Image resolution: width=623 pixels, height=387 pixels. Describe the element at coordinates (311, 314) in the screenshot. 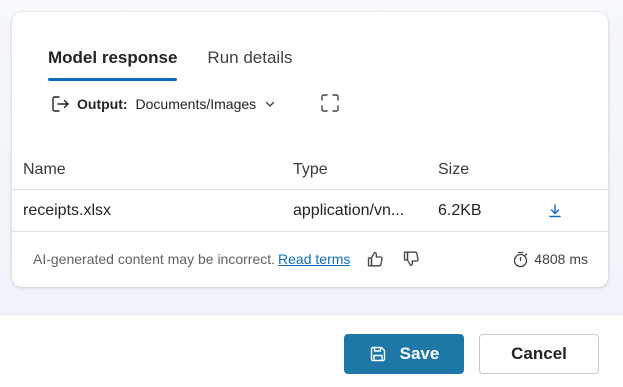

I see `footer-divider` at that location.